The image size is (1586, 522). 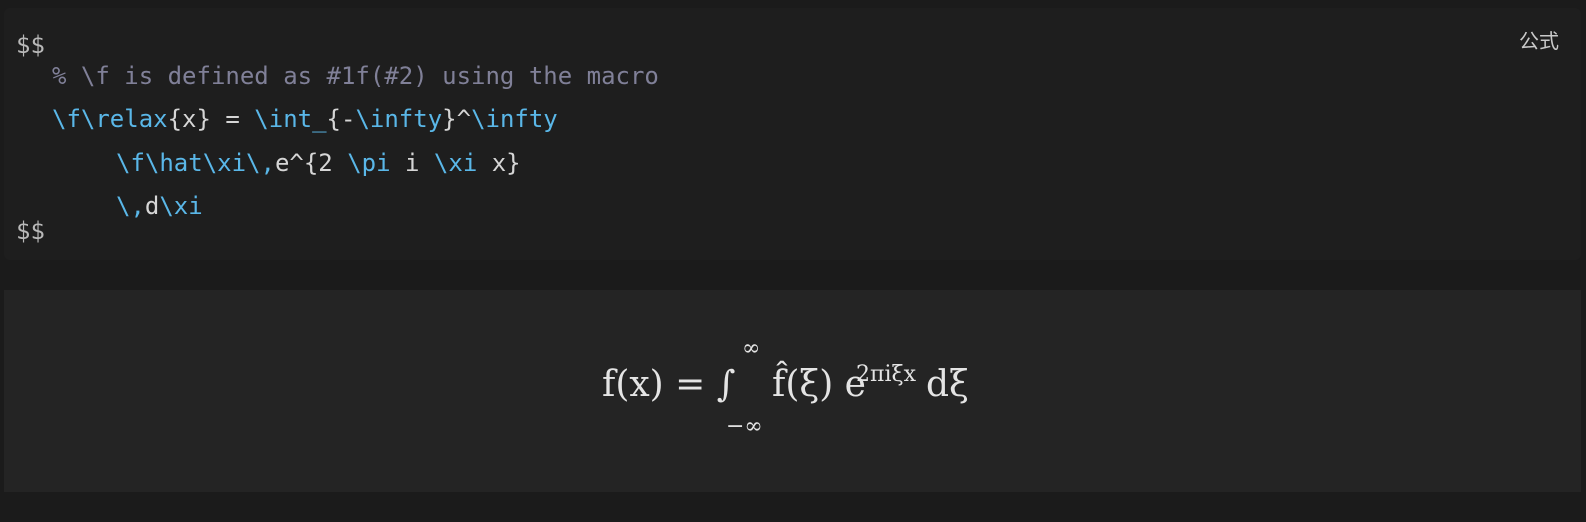 I want to click on formula-differential: dξ, so click(x=947, y=384).